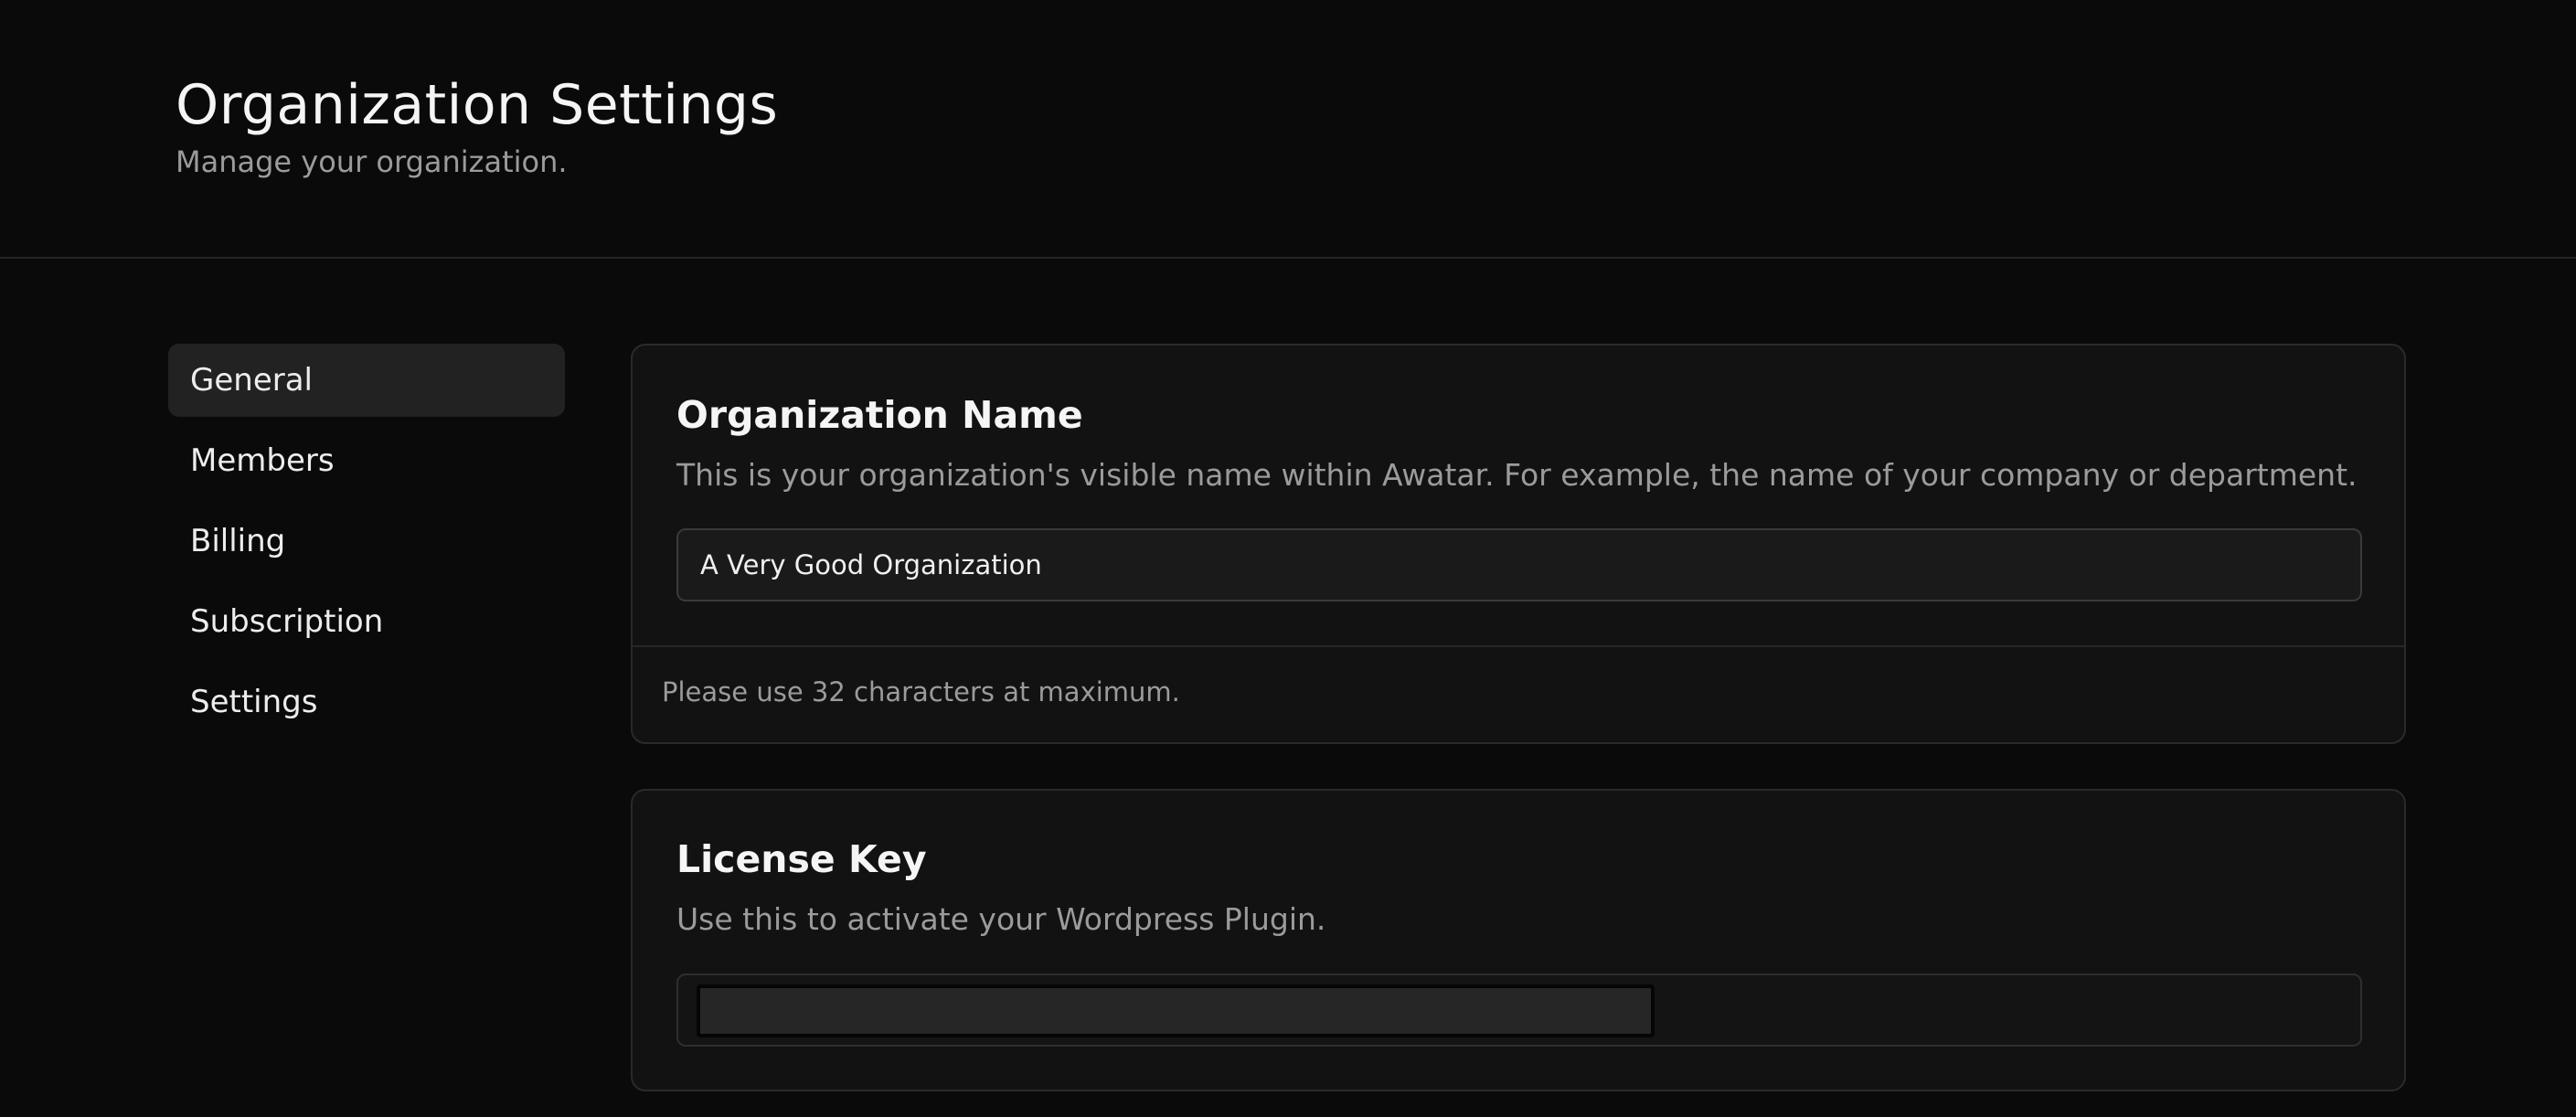 The image size is (2576, 1117). I want to click on sidebar-item-members: Members, so click(366, 460).